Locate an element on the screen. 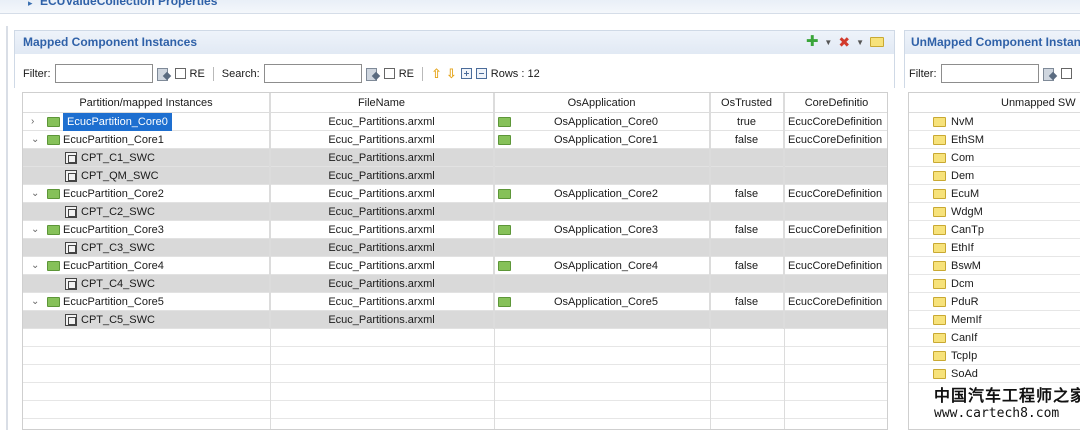 Image resolution: width=1080 pixels, height=430 pixels. search-input is located at coordinates (312, 73).